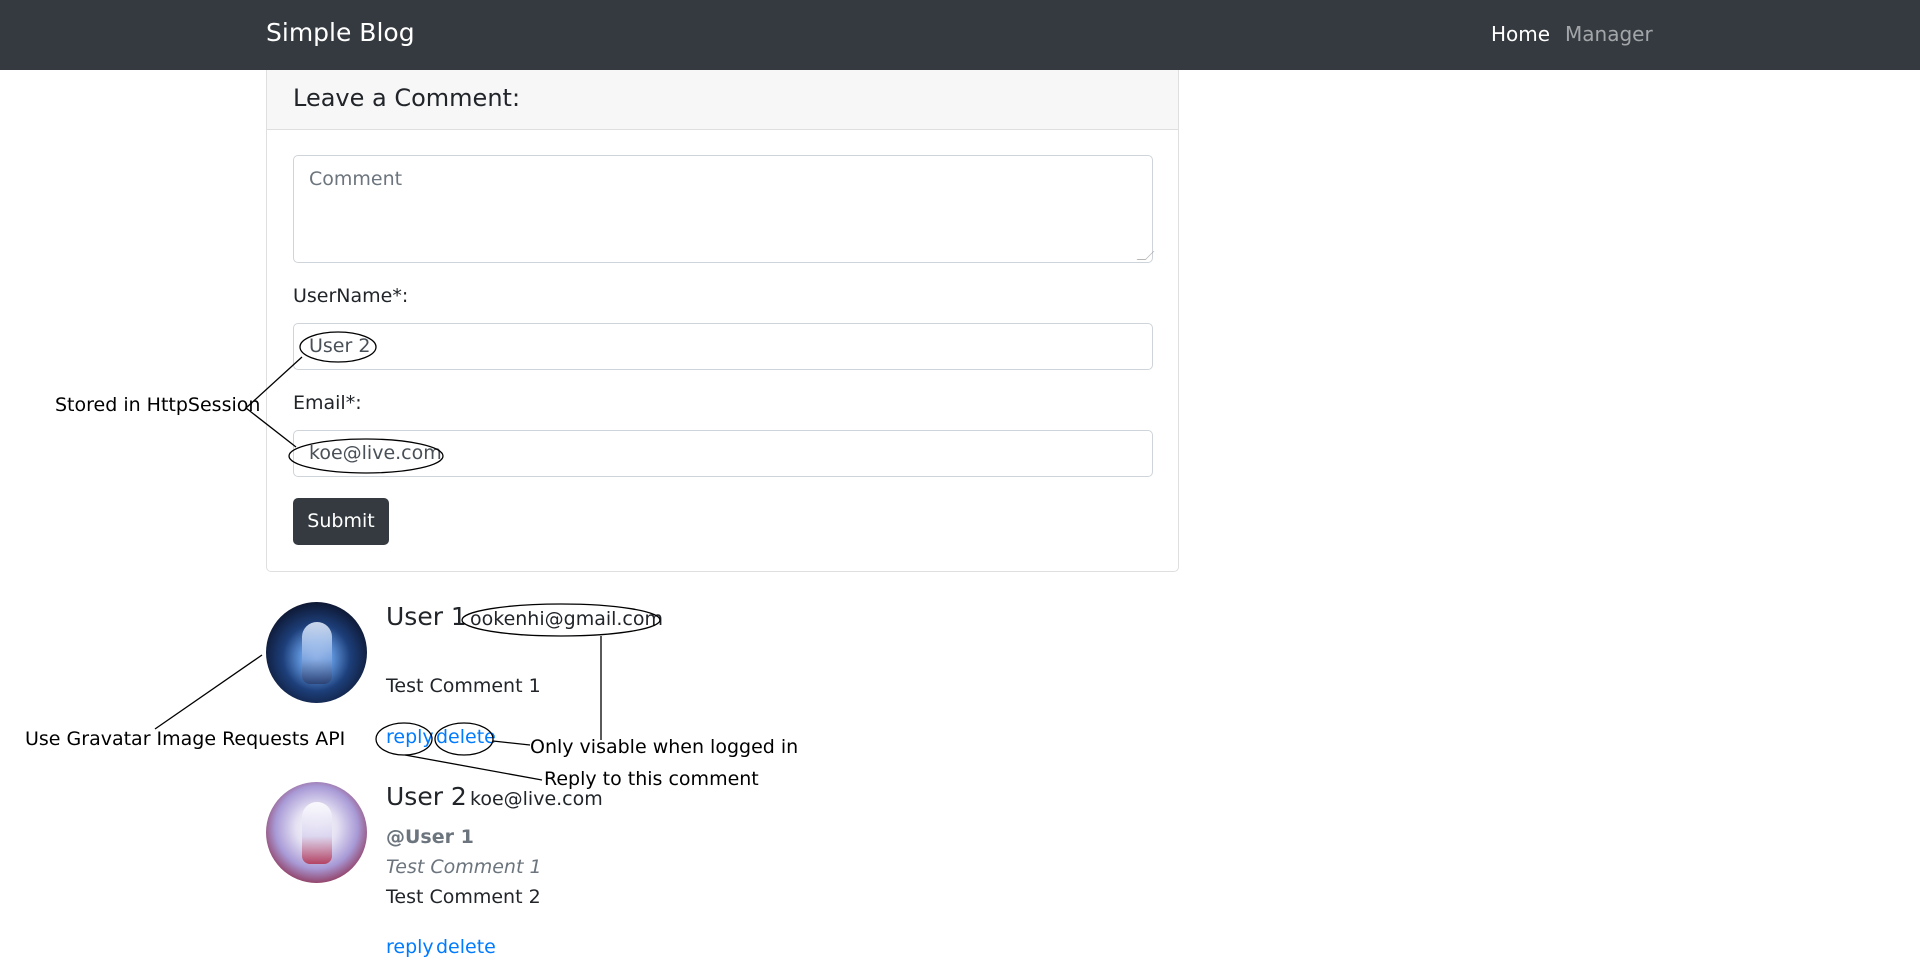  Describe the element at coordinates (724, 209) in the screenshot. I see `comment-textarea: Comment` at that location.